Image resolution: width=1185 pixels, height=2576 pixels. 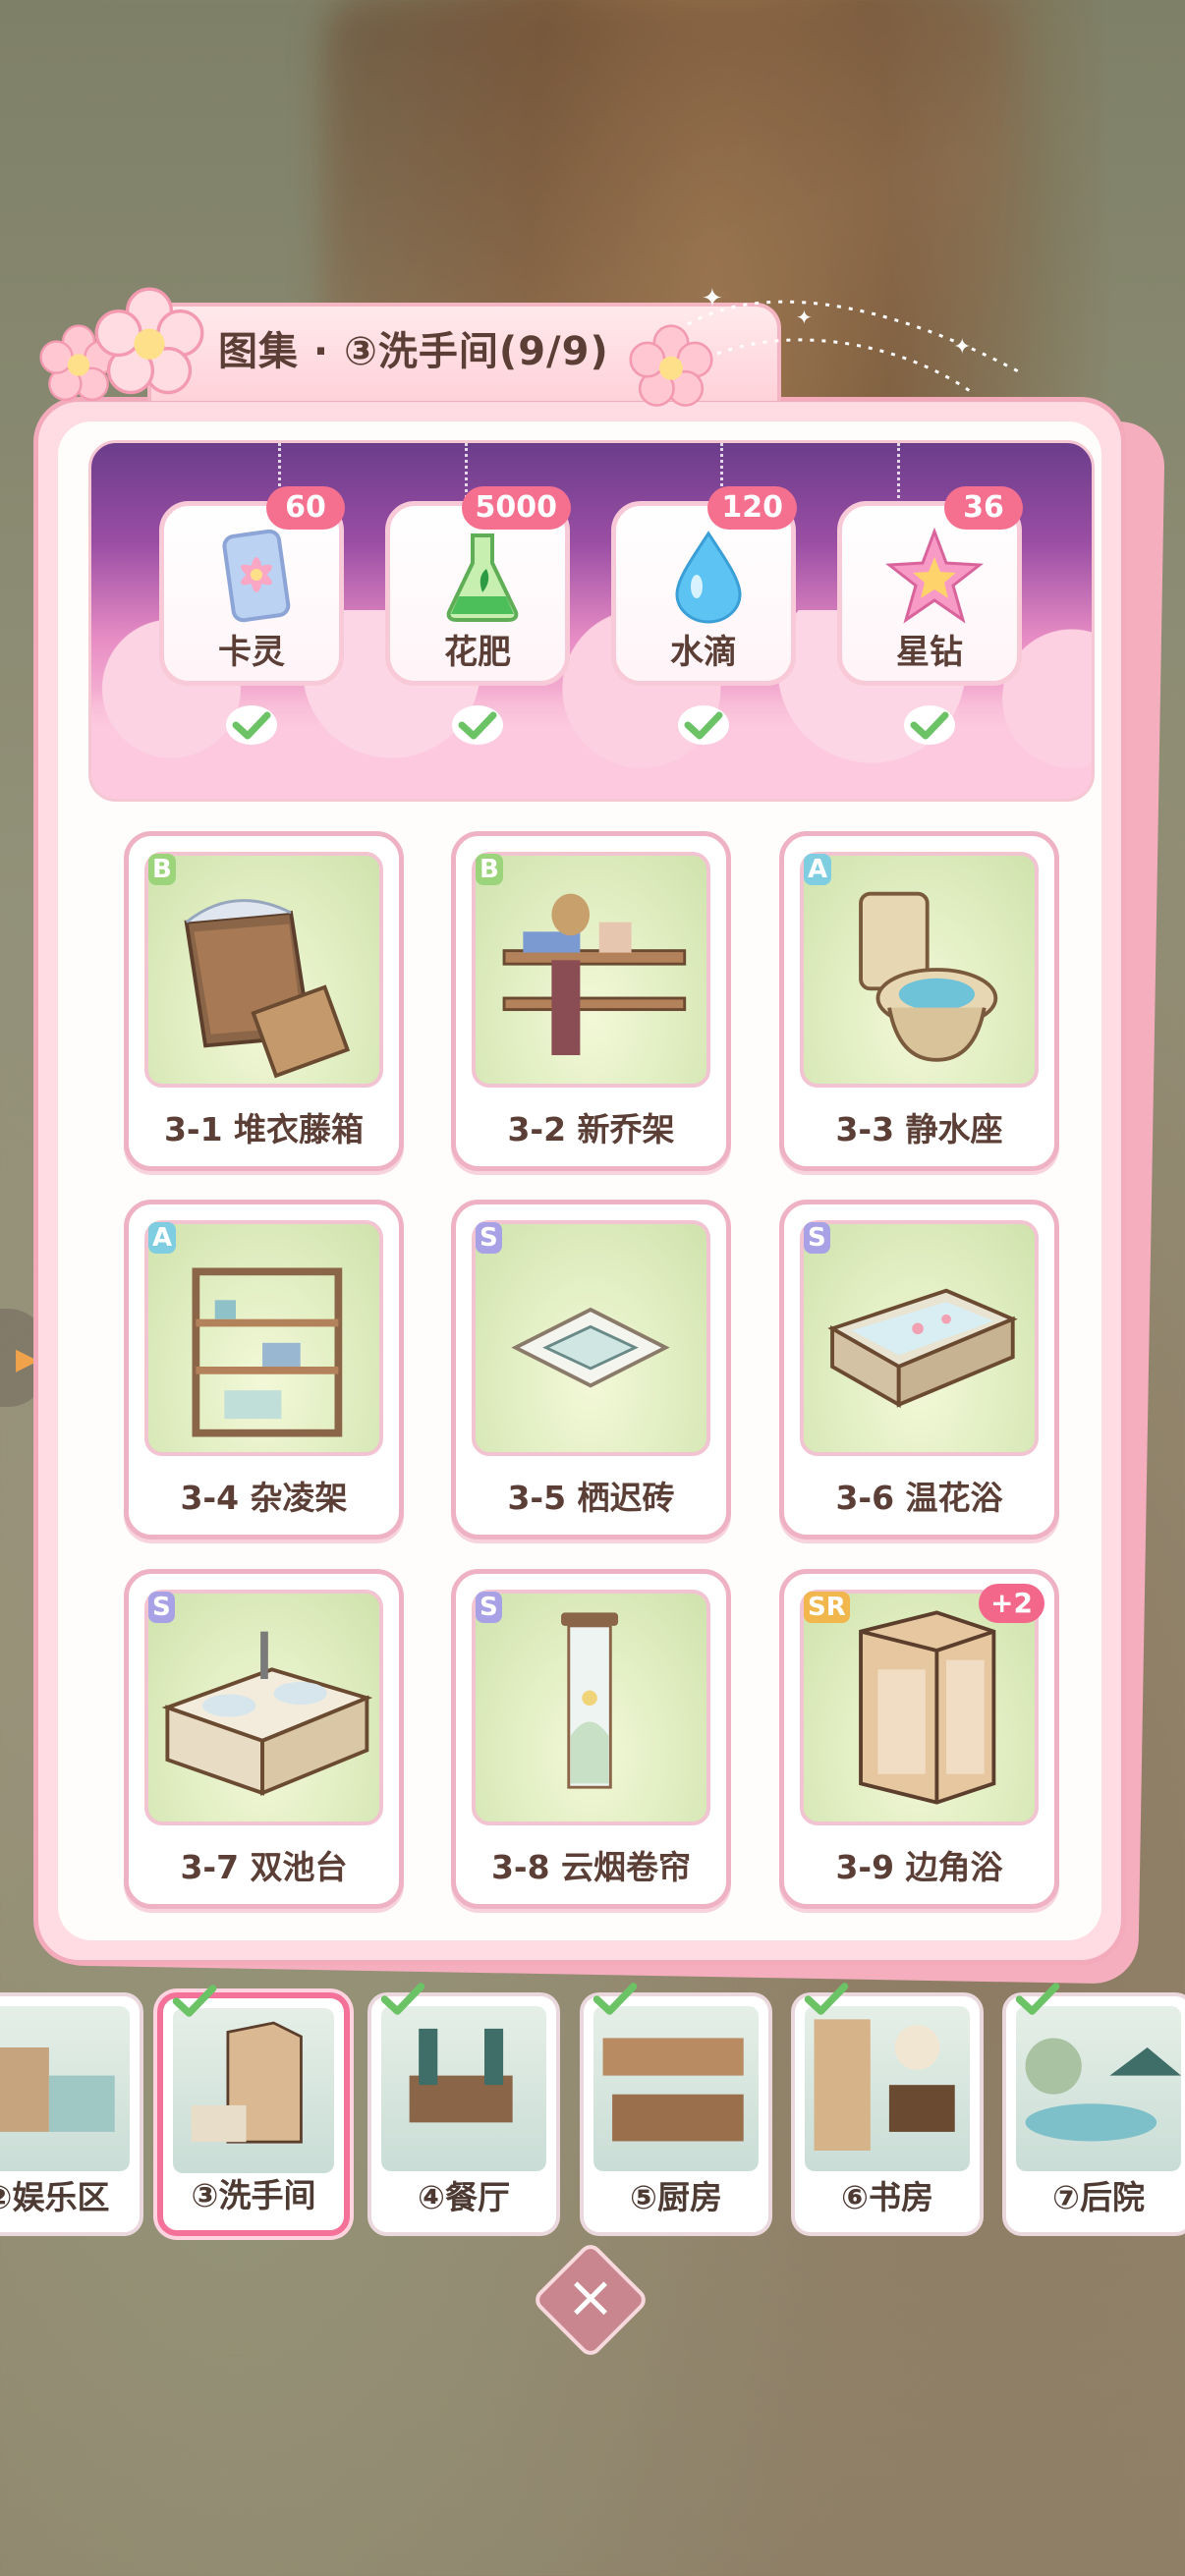 What do you see at coordinates (256, 576) in the screenshot?
I see `card-spirit-icon` at bounding box center [256, 576].